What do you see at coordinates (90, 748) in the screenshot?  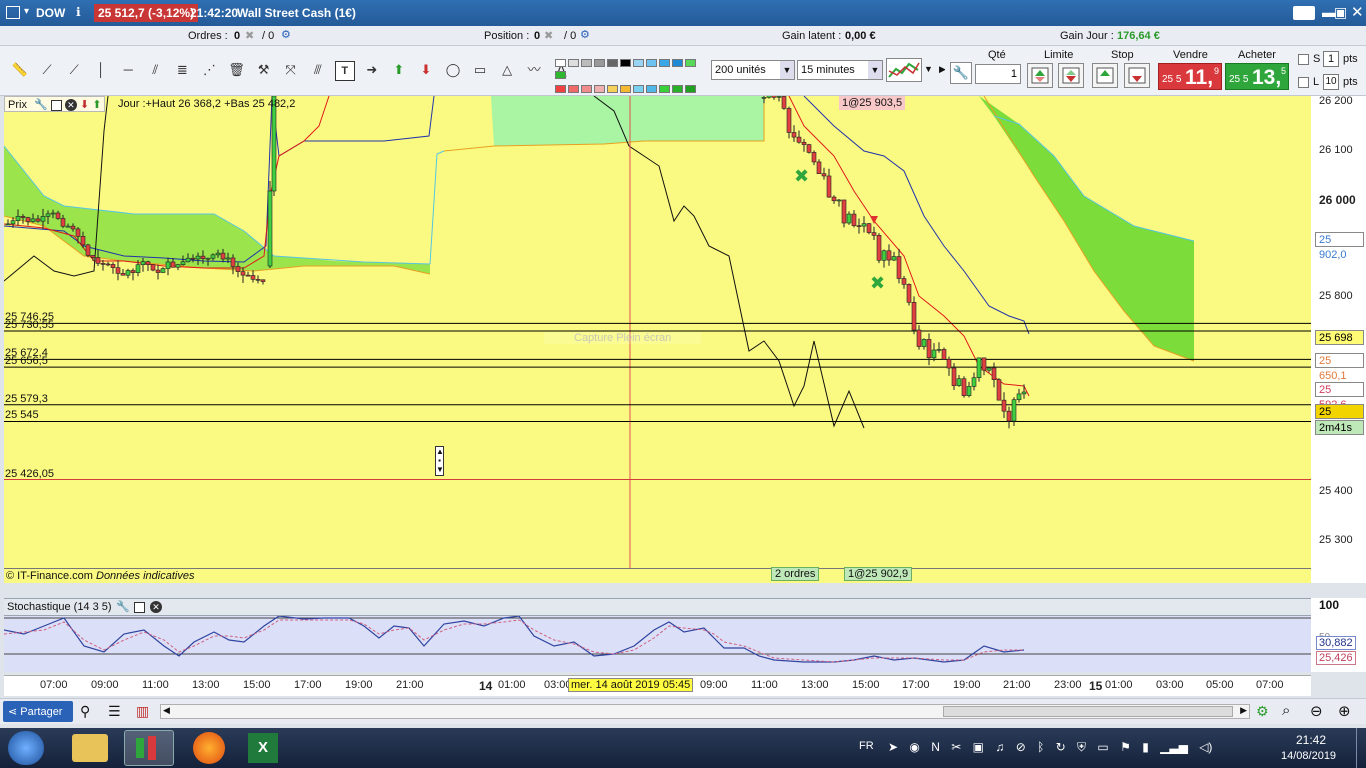 I see `file-explorer-icon` at bounding box center [90, 748].